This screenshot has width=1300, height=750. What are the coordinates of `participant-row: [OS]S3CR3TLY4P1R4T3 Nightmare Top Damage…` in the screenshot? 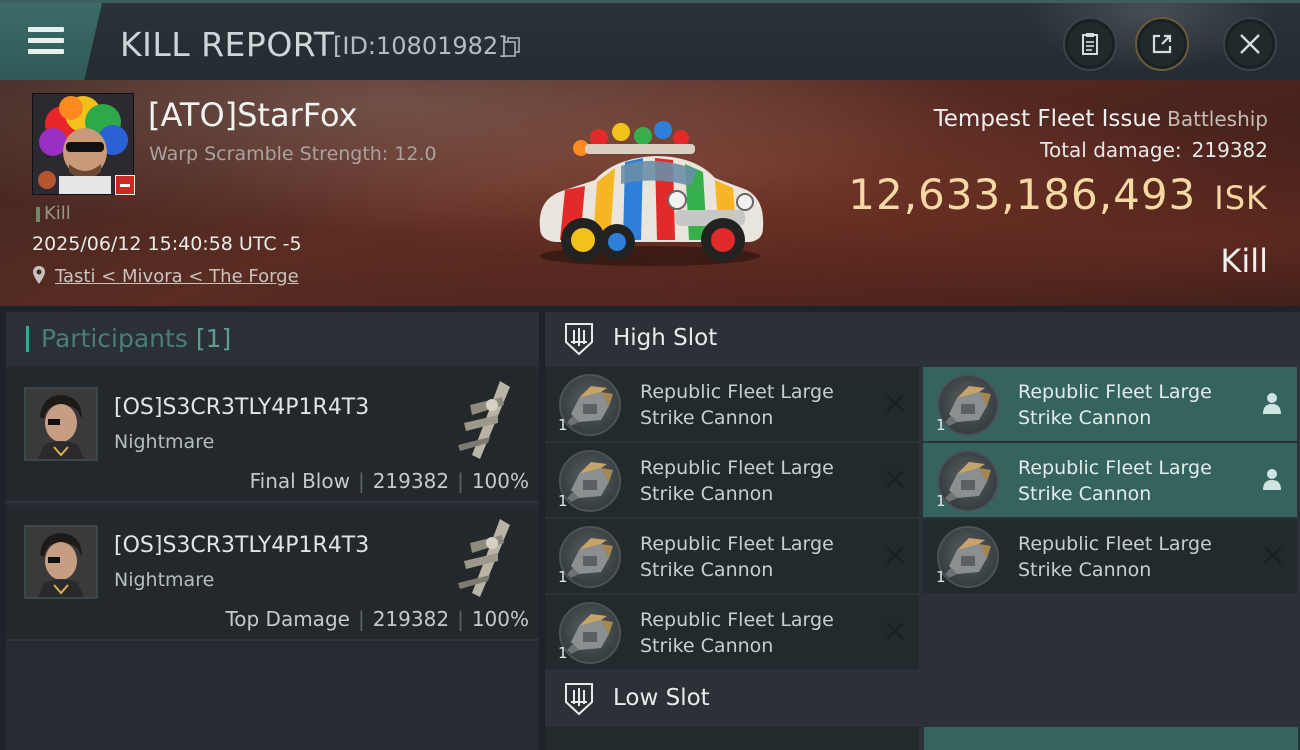 It's located at (272, 574).